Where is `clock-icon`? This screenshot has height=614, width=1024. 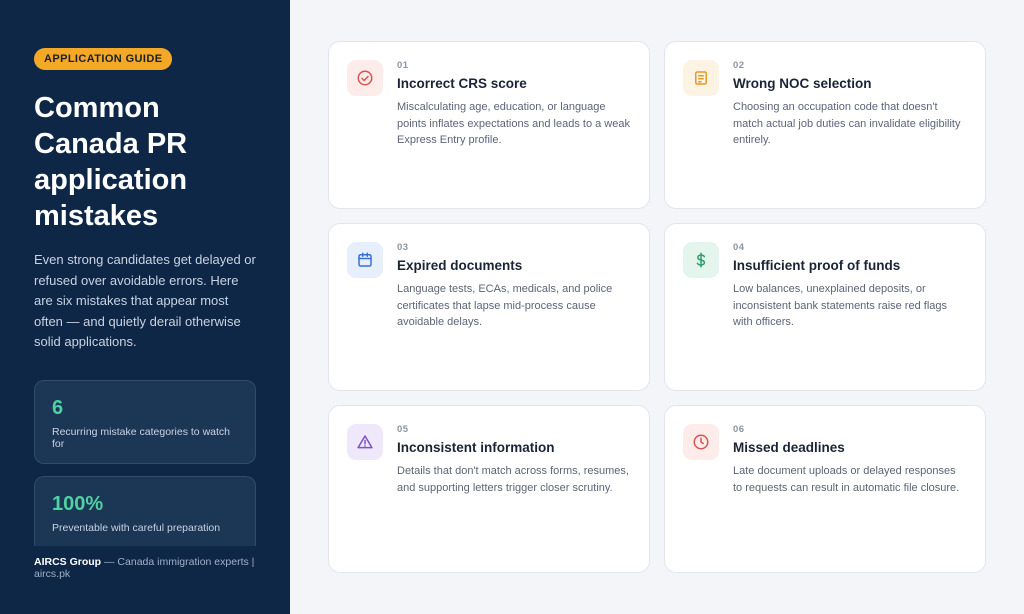 clock-icon is located at coordinates (701, 442).